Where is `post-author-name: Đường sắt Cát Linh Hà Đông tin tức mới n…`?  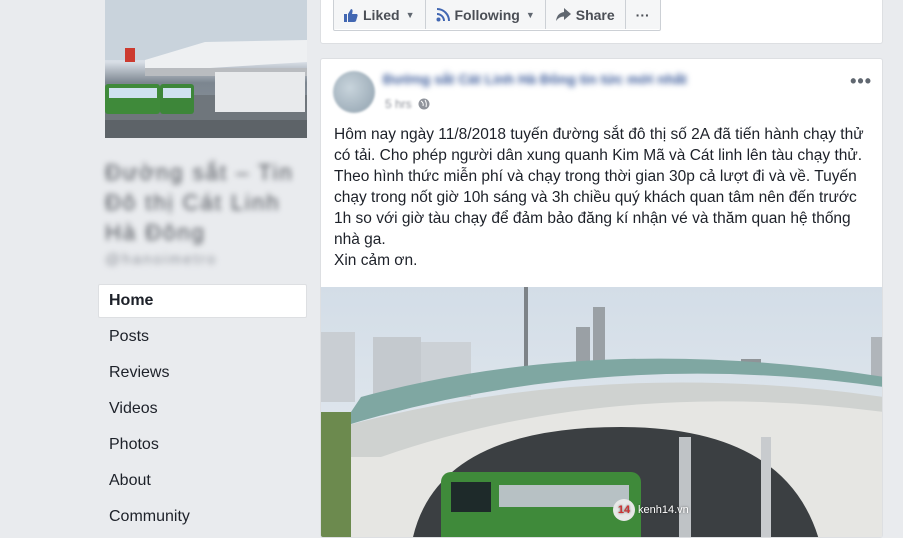
post-author-name: Đường sắt Cát Linh Hà Đông tin tức mới n… is located at coordinates (578, 81).